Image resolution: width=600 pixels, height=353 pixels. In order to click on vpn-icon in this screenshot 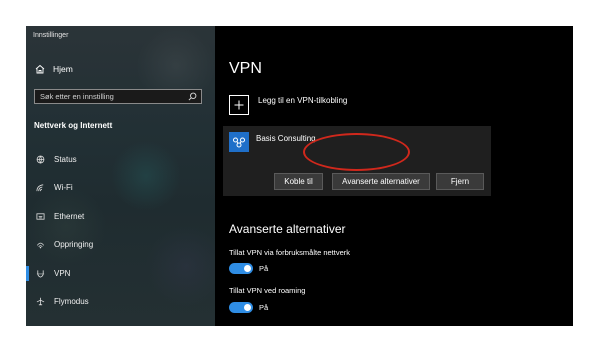, I will do `click(40, 274)`.